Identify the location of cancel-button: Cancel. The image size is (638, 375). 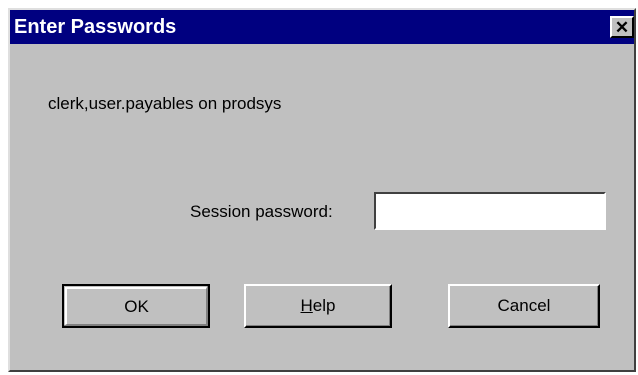
(524, 306).